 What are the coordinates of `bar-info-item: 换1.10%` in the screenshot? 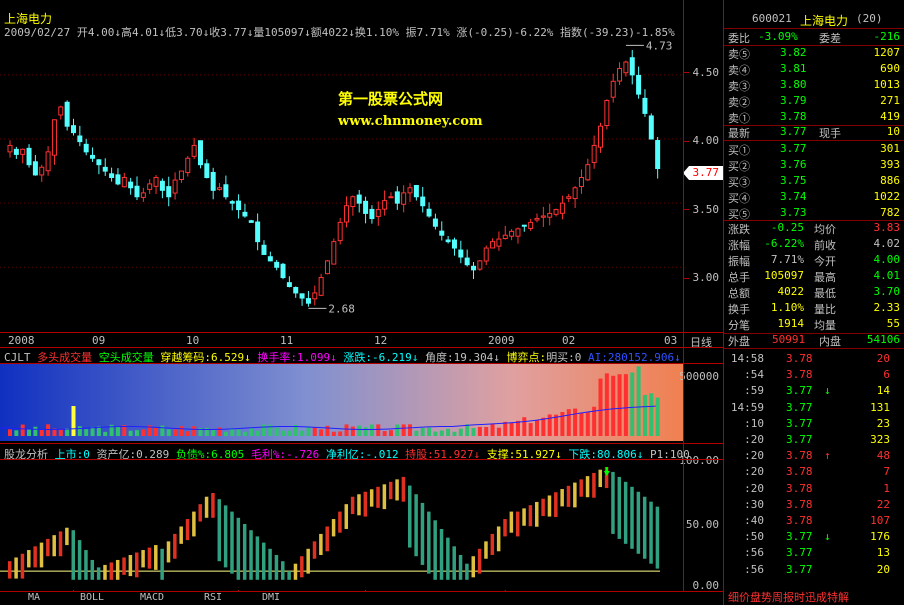 It's located at (376, 32).